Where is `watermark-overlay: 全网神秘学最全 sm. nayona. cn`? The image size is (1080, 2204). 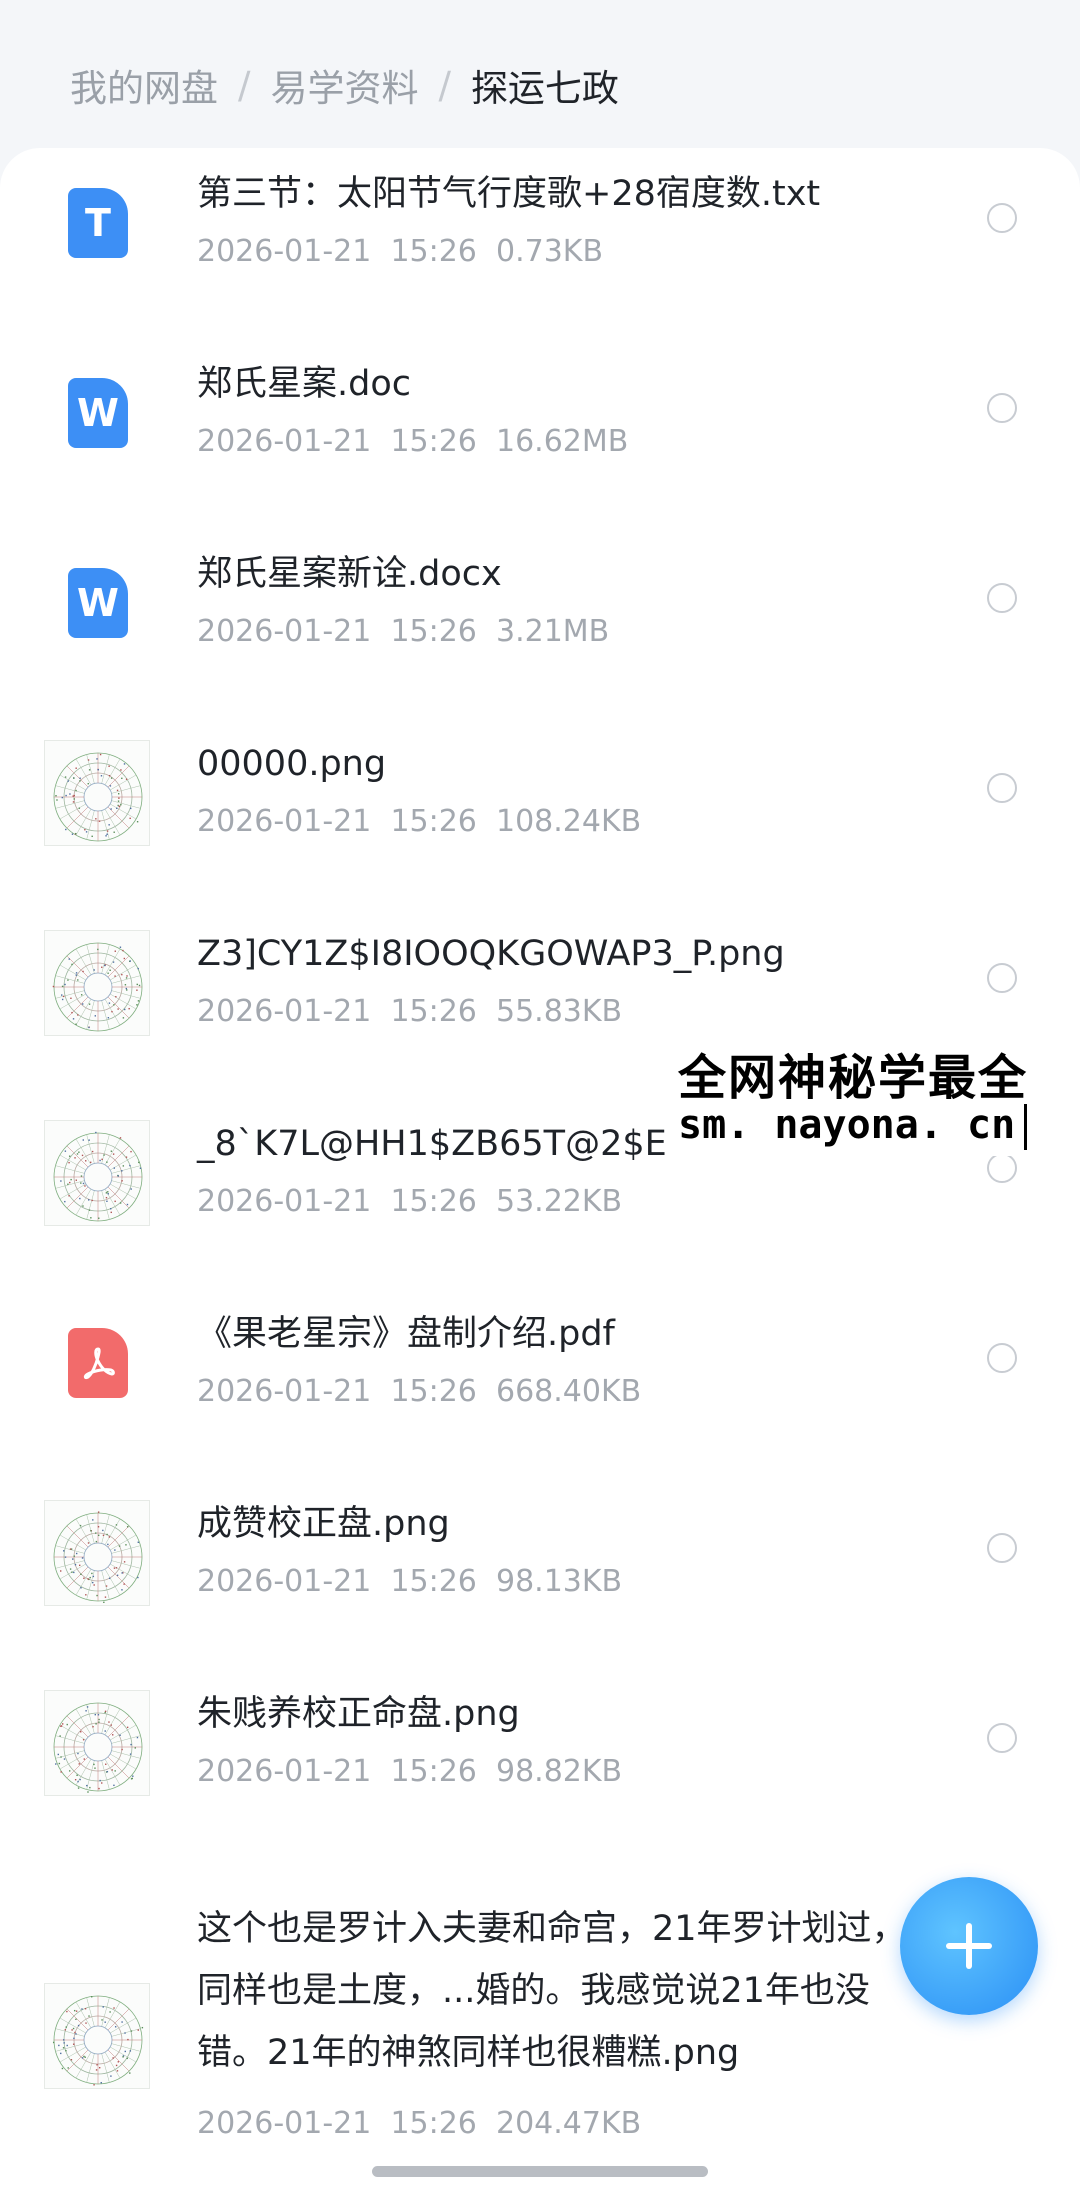 watermark-overlay: 全网神秘学最全 sm. nayona. cn is located at coordinates (877, 1096).